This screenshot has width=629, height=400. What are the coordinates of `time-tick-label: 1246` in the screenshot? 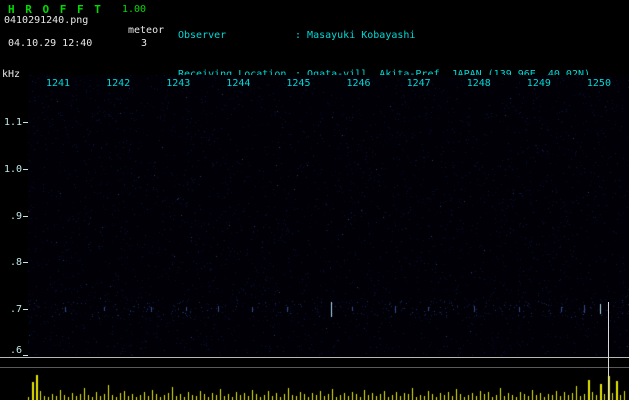 It's located at (358, 83).